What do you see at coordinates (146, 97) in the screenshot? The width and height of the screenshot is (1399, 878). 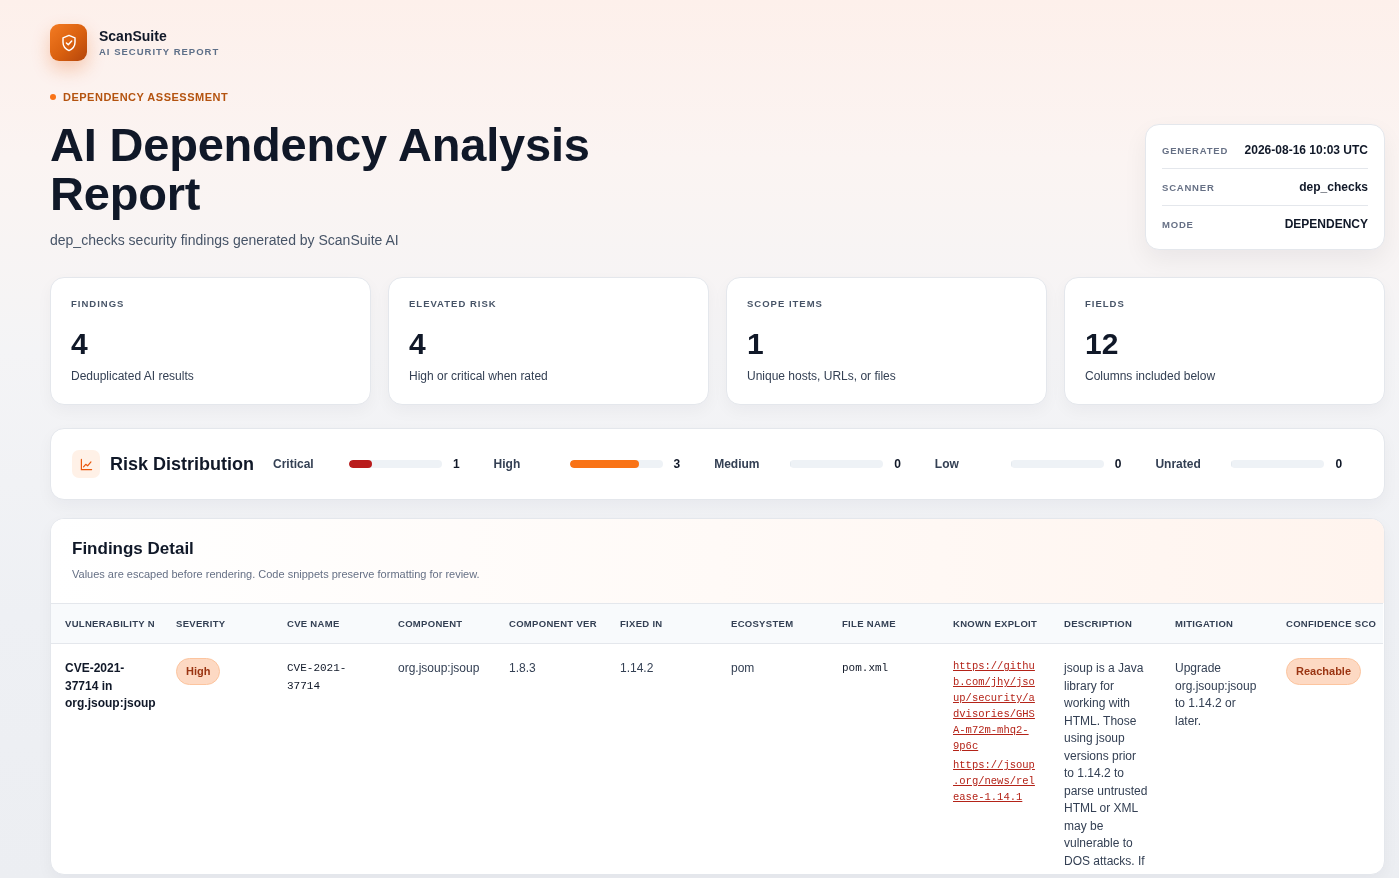 I see `eyebrow-label: DEPENDENCY ASSESSMENT` at bounding box center [146, 97].